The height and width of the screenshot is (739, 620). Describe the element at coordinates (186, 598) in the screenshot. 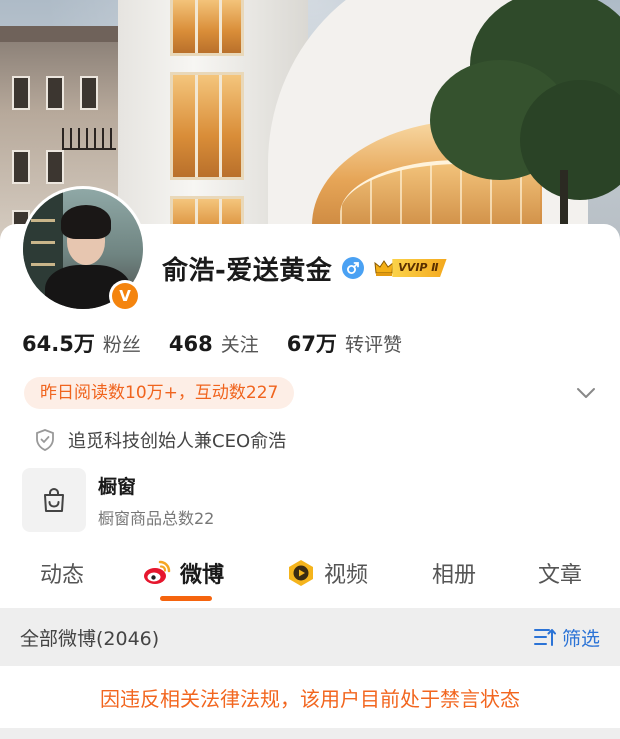

I see `active-tab-indicator` at that location.